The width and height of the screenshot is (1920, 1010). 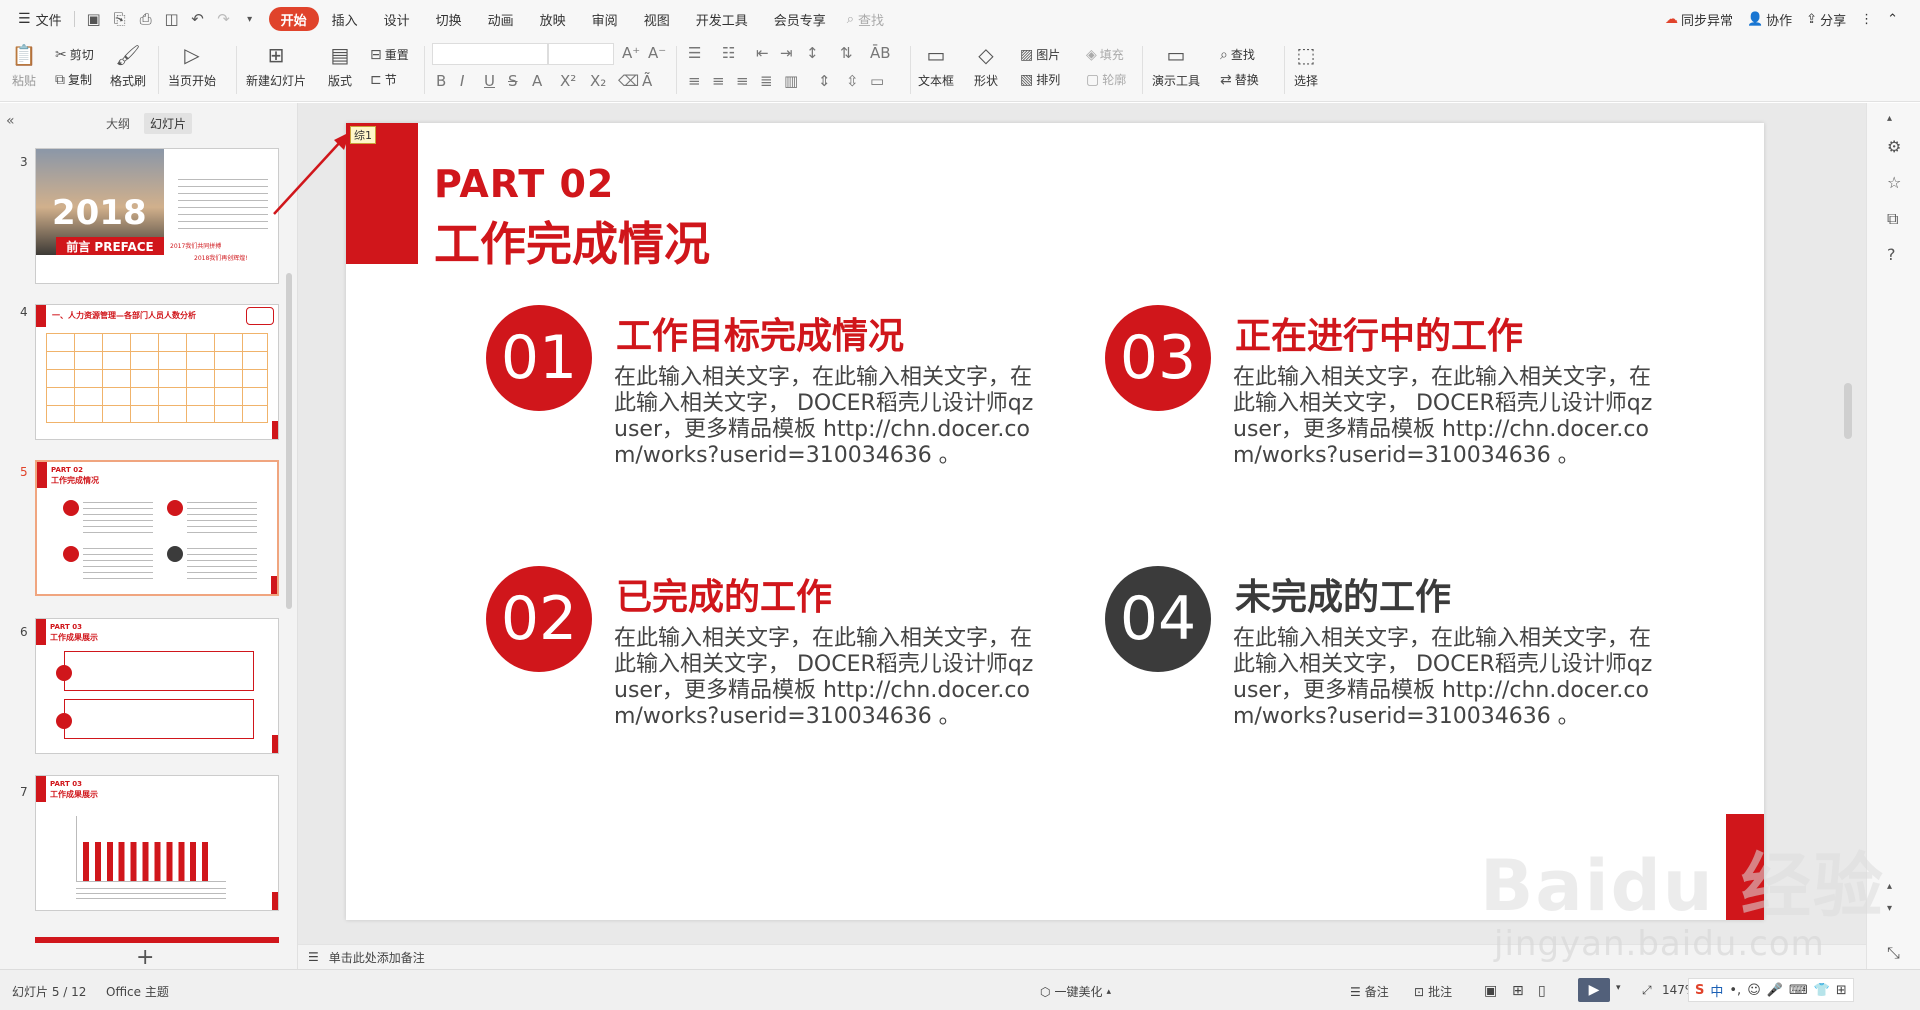 I want to click on text-direction-icon: ⇅, so click(x=846, y=53).